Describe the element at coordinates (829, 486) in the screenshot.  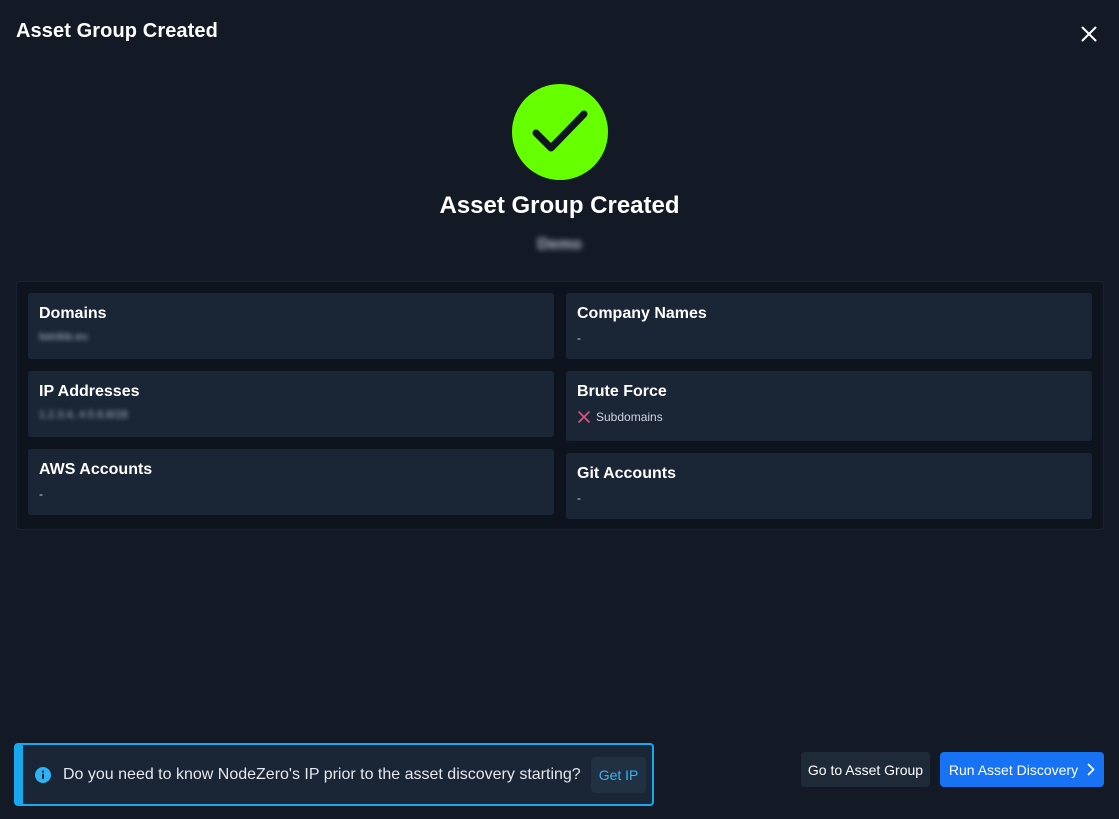
I see `git-accounts-card: Git Accounts -` at that location.